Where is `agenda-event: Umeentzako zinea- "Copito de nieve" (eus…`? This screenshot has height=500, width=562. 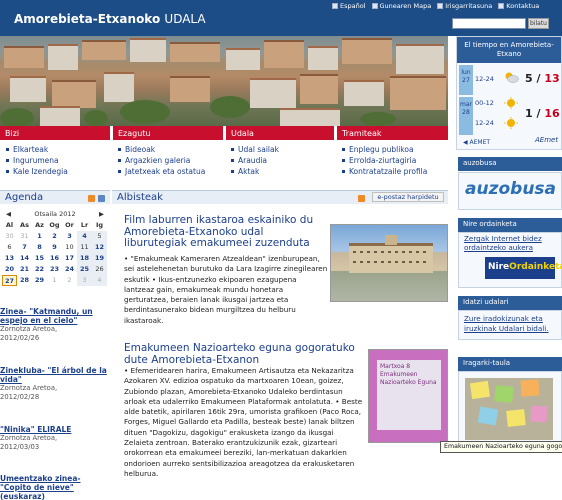 agenda-event: Umeentzako zinea- "Copito de nieve" (eus… is located at coordinates (56, 487).